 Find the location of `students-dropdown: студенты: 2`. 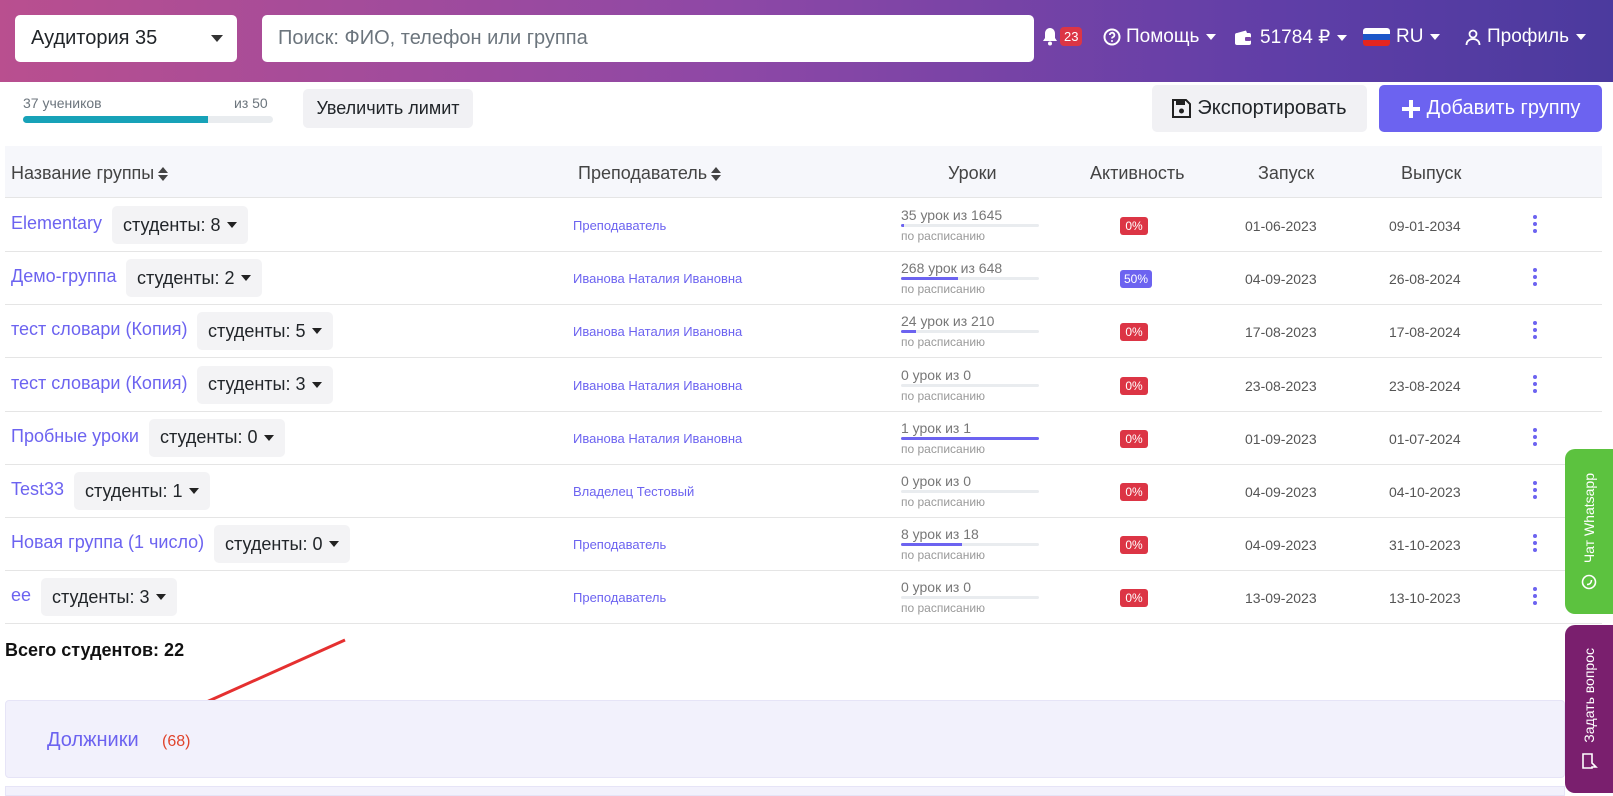

students-dropdown: студенты: 2 is located at coordinates (194, 278).